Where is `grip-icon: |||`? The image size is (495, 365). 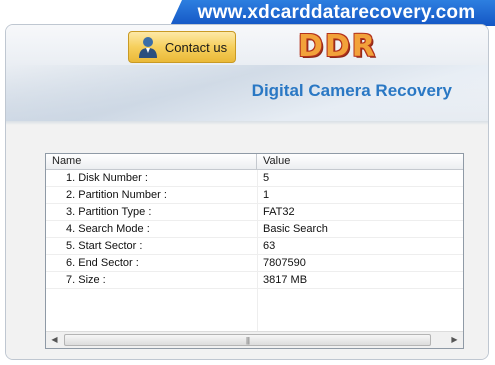
grip-icon: ||| is located at coordinates (247, 340).